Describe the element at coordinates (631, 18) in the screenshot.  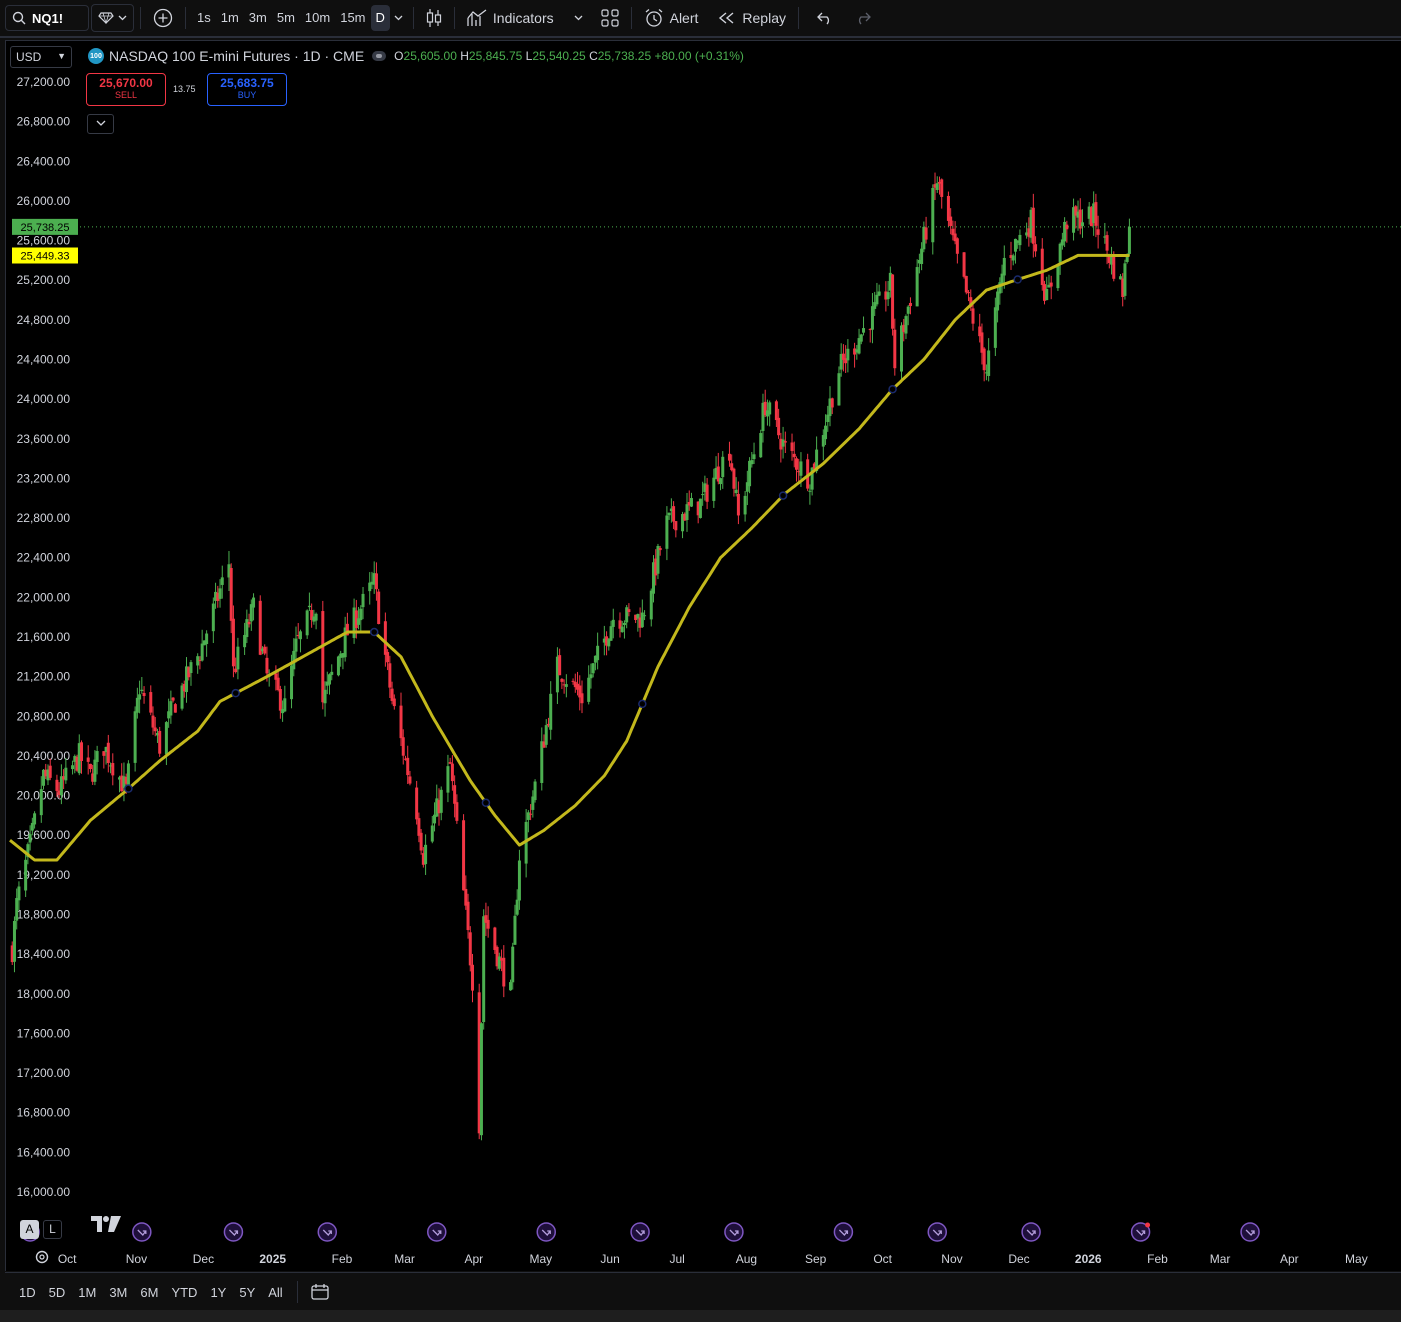
I see `divider` at that location.